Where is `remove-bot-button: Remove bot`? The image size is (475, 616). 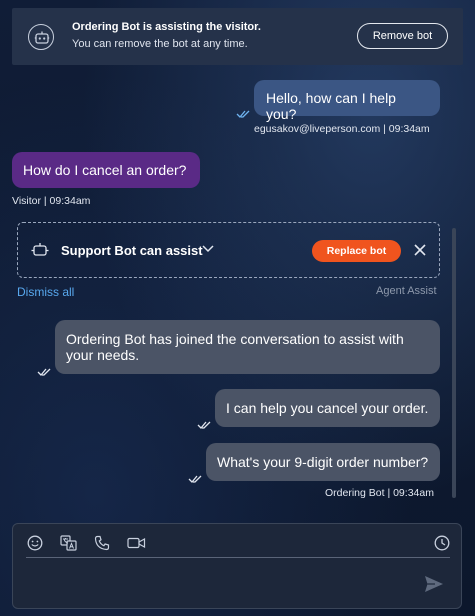
remove-bot-button: Remove bot is located at coordinates (402, 36).